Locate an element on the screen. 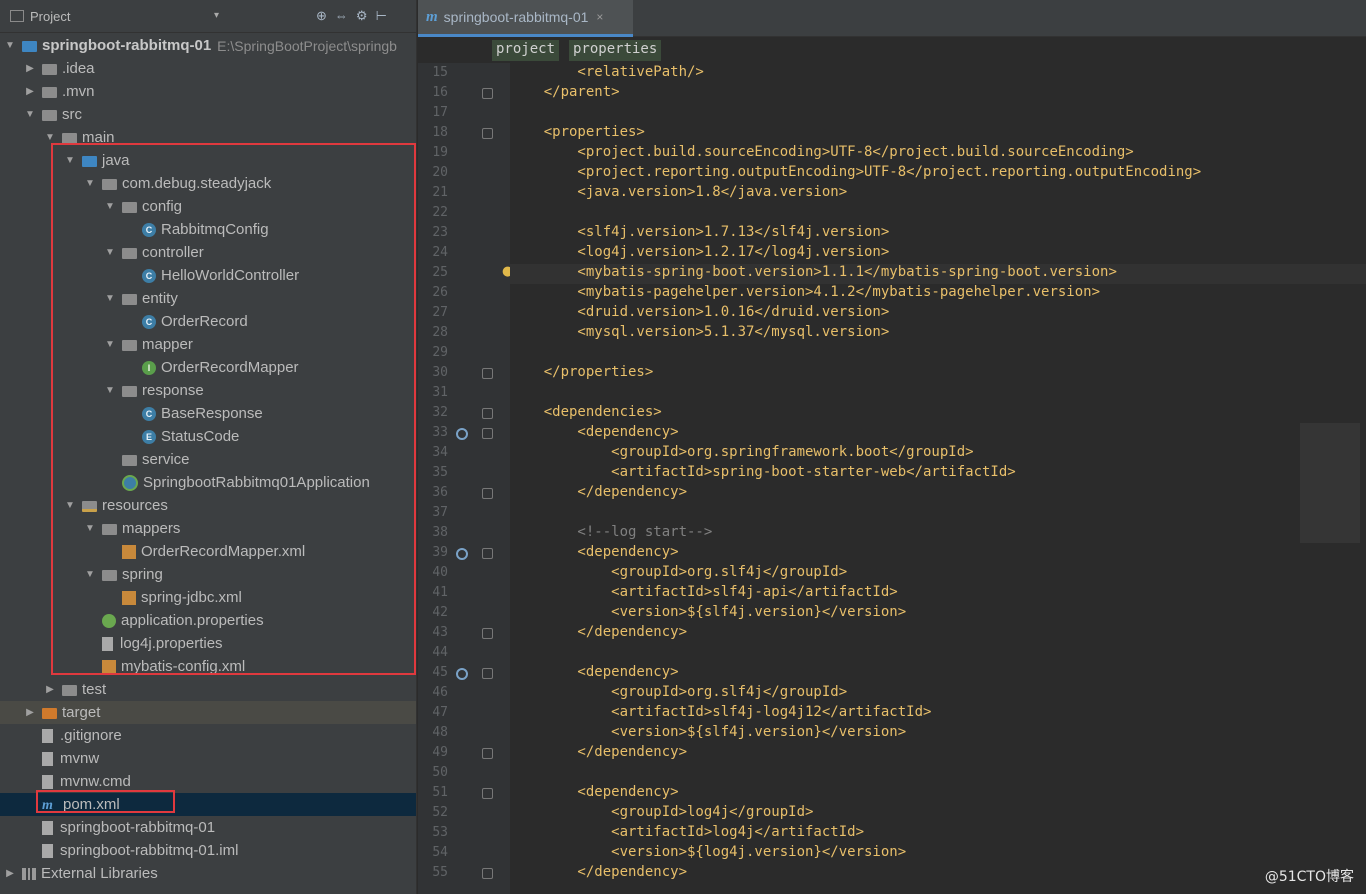 The height and width of the screenshot is (894, 1366). code-line: <groupId>log4j</groupId> is located at coordinates (938, 814).